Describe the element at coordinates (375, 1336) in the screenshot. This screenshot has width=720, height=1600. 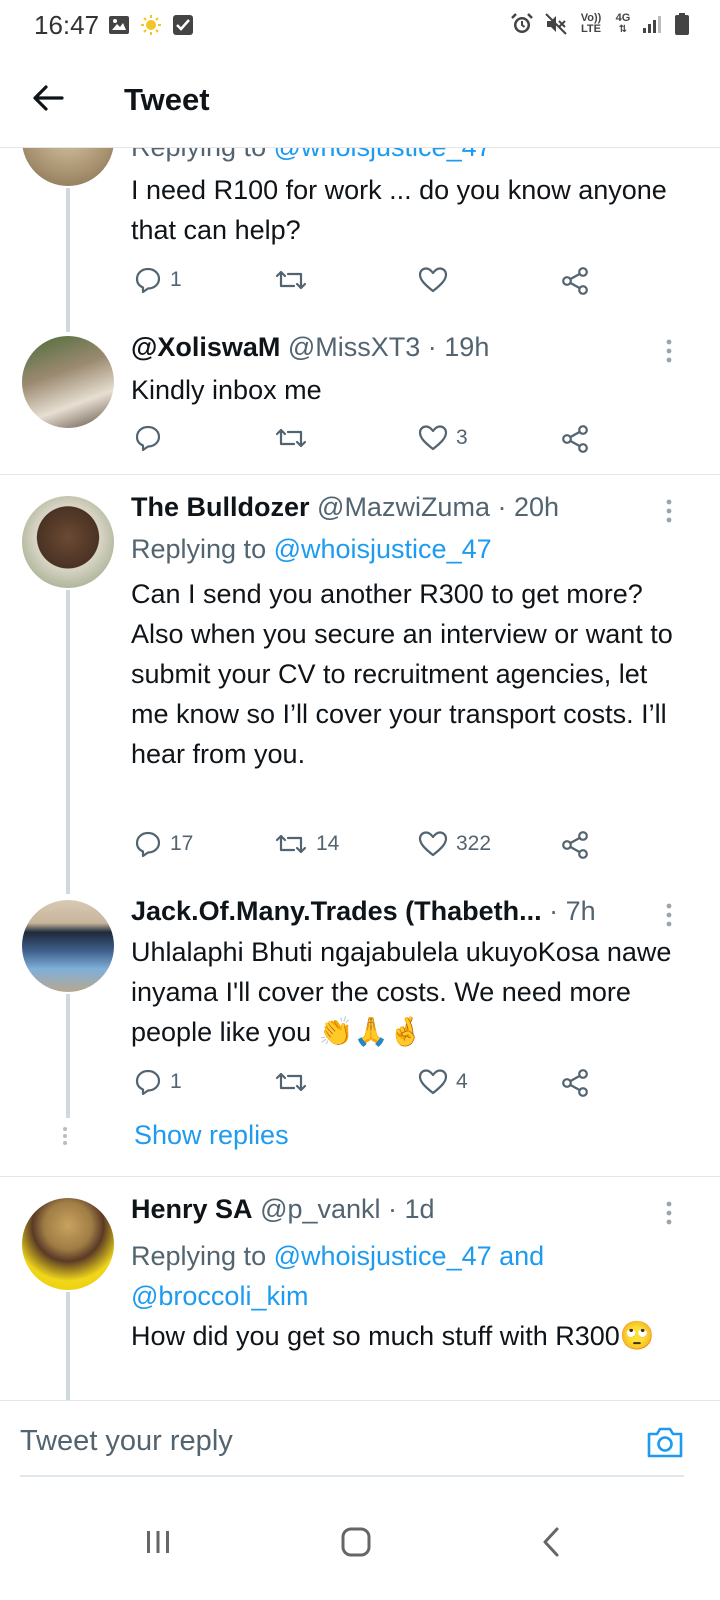
I see `tweet-text-content: How did you get so much stuff with R300` at that location.